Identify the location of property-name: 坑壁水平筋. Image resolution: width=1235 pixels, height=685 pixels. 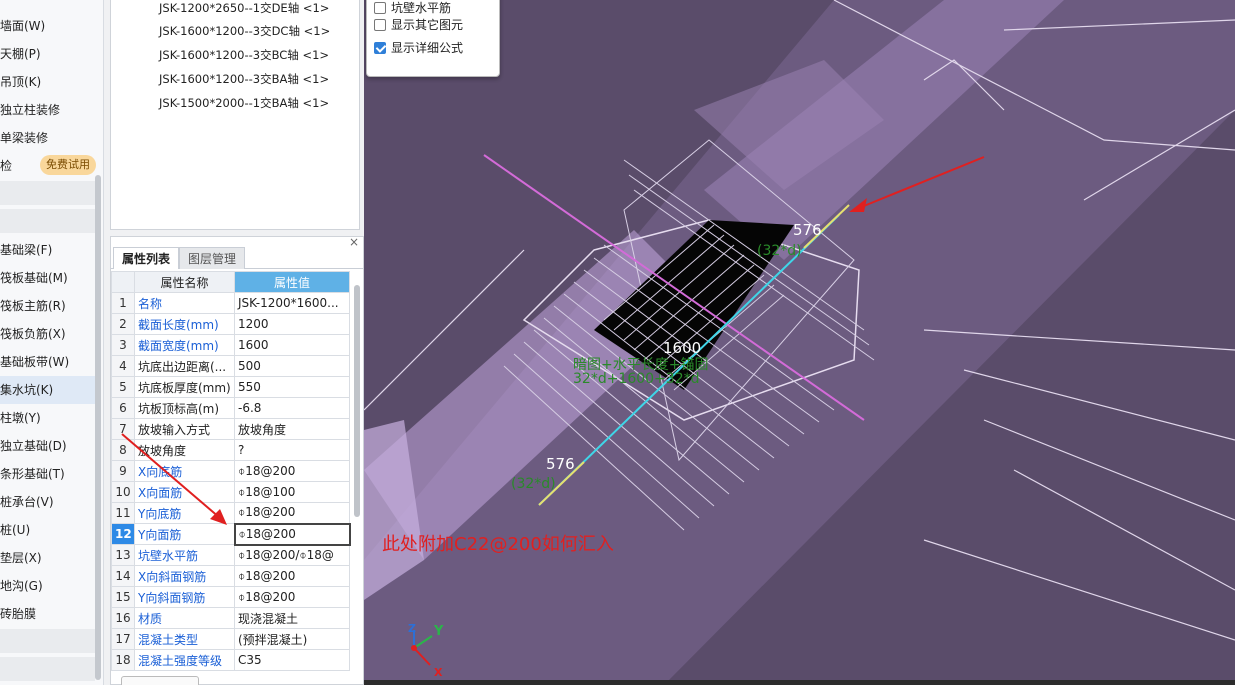
(184, 555).